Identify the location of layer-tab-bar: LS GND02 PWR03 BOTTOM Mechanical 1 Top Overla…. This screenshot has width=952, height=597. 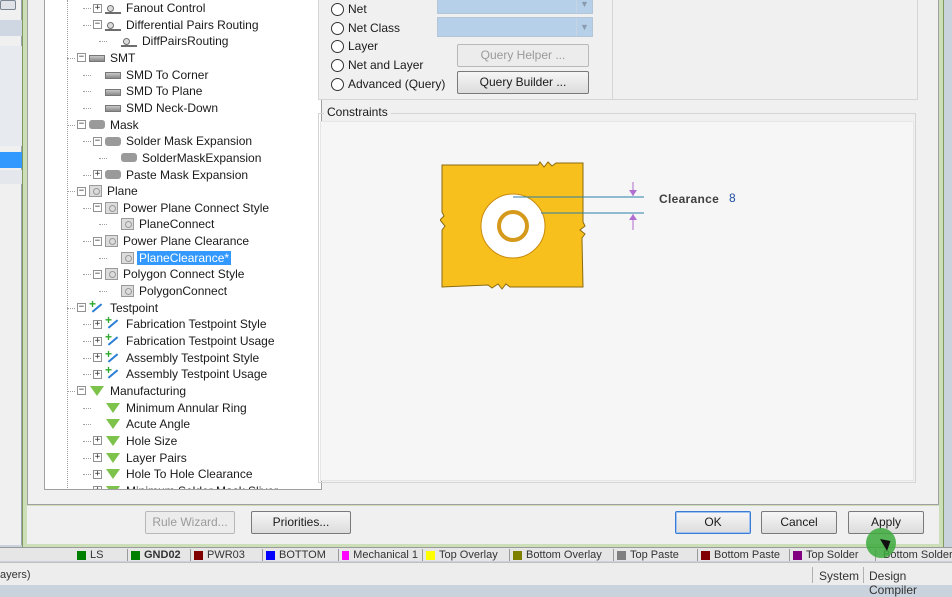
(476, 554).